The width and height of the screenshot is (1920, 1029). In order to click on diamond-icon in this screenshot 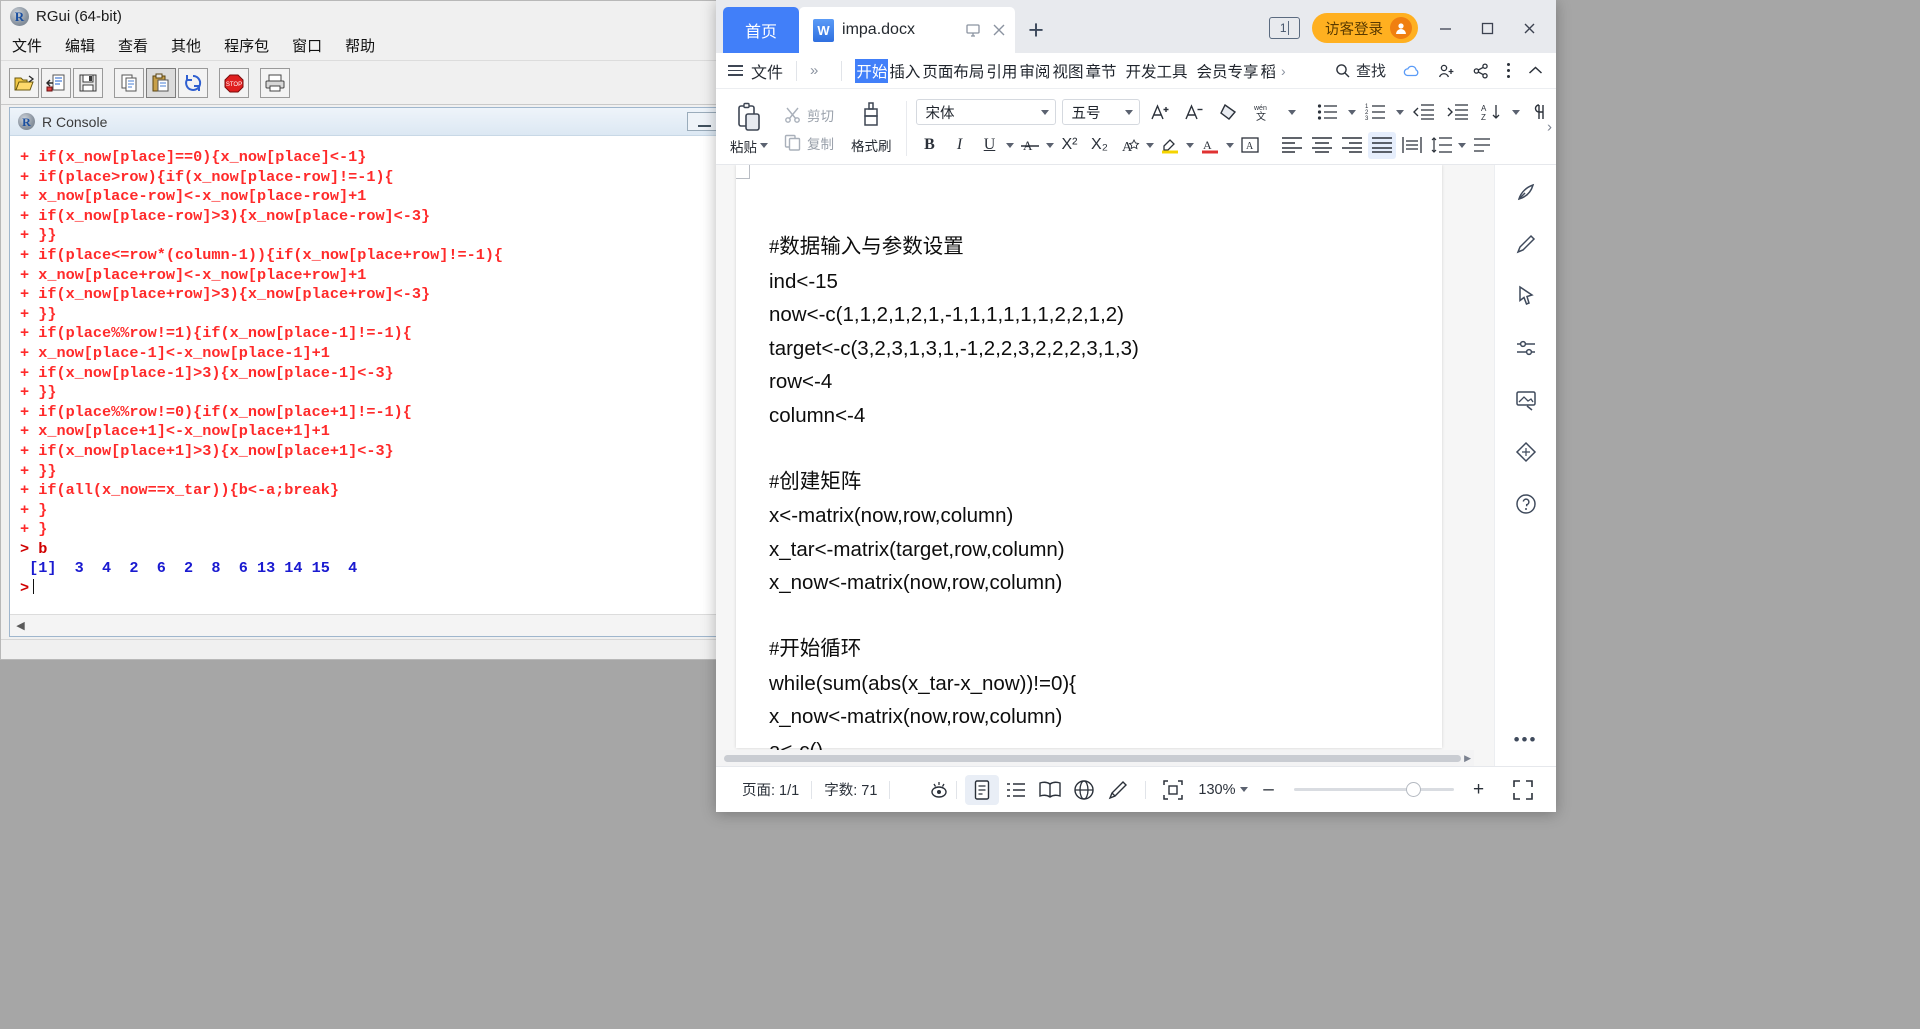, I will do `click(1526, 452)`.